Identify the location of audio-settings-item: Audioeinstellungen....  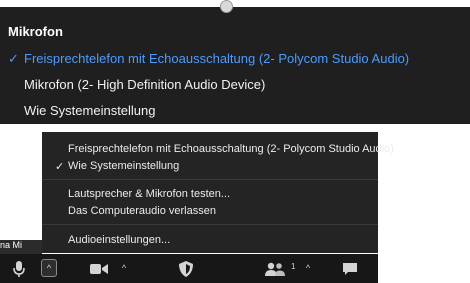
(119, 240).